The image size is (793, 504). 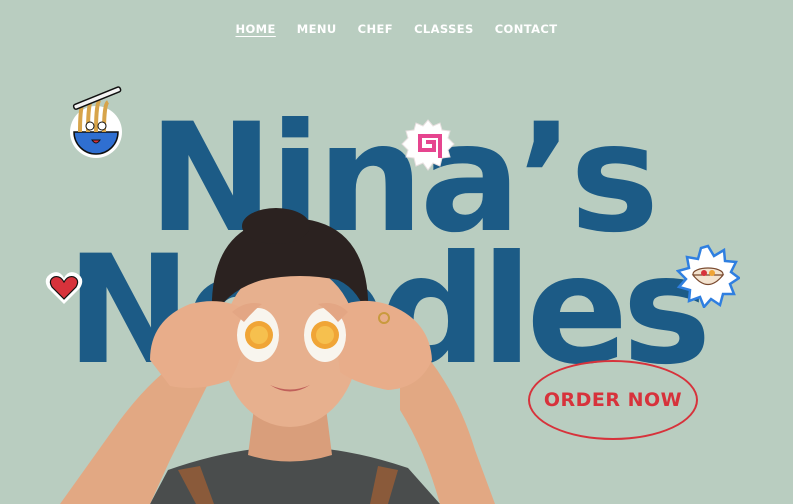 I want to click on ramen-sticker-icon, so click(x=96, y=122).